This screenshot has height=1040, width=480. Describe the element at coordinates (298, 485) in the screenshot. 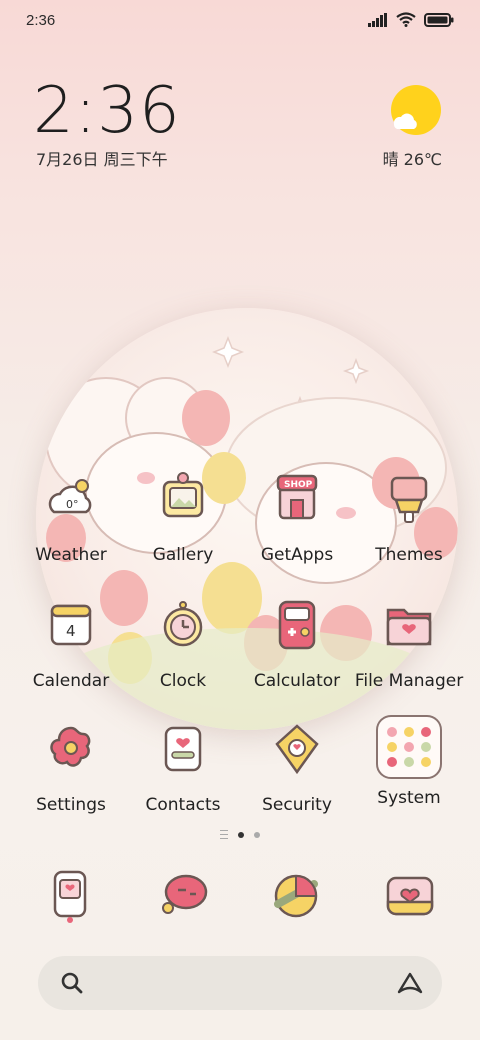

I see `shop-badge: SHOP` at that location.